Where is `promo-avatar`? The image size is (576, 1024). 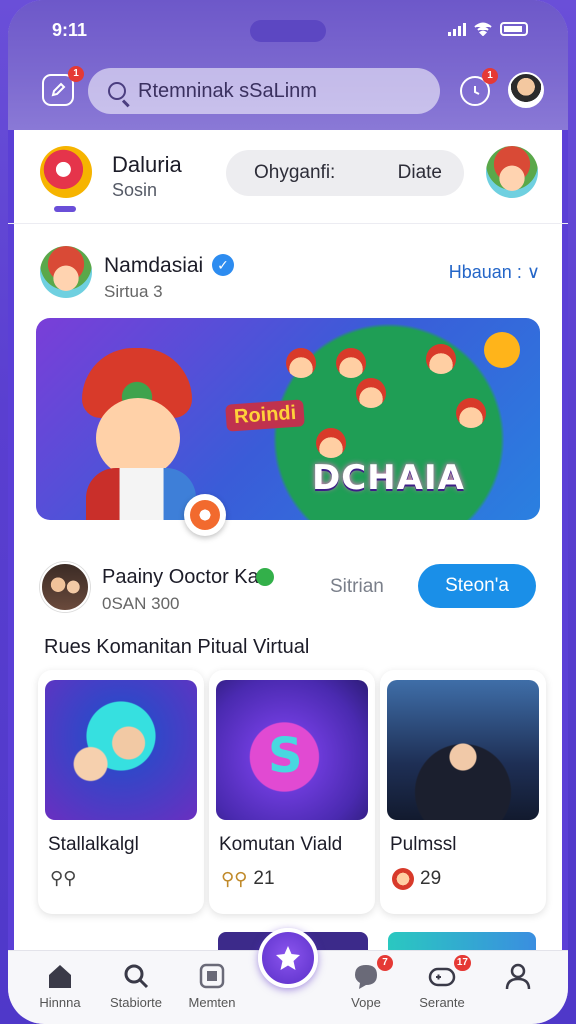 promo-avatar is located at coordinates (65, 587).